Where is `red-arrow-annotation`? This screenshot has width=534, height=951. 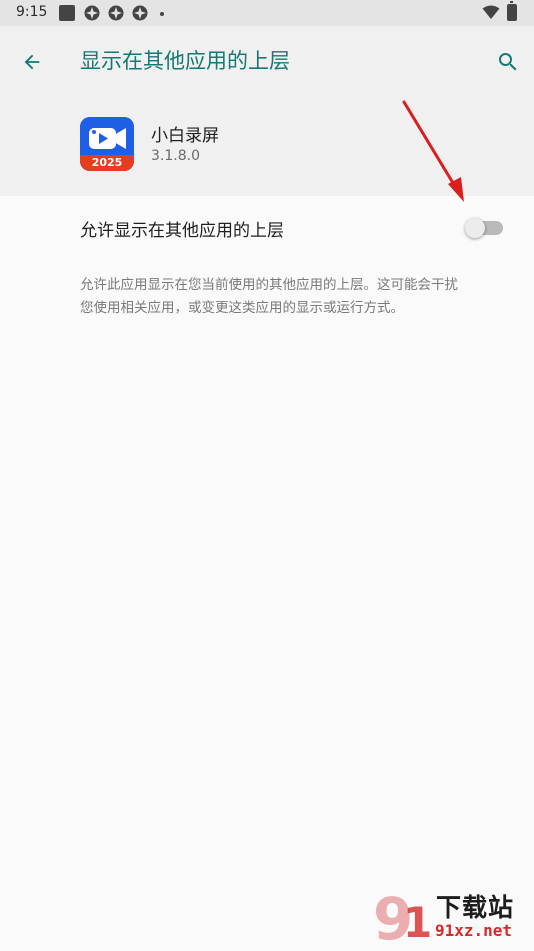
red-arrow-annotation is located at coordinates (433, 151).